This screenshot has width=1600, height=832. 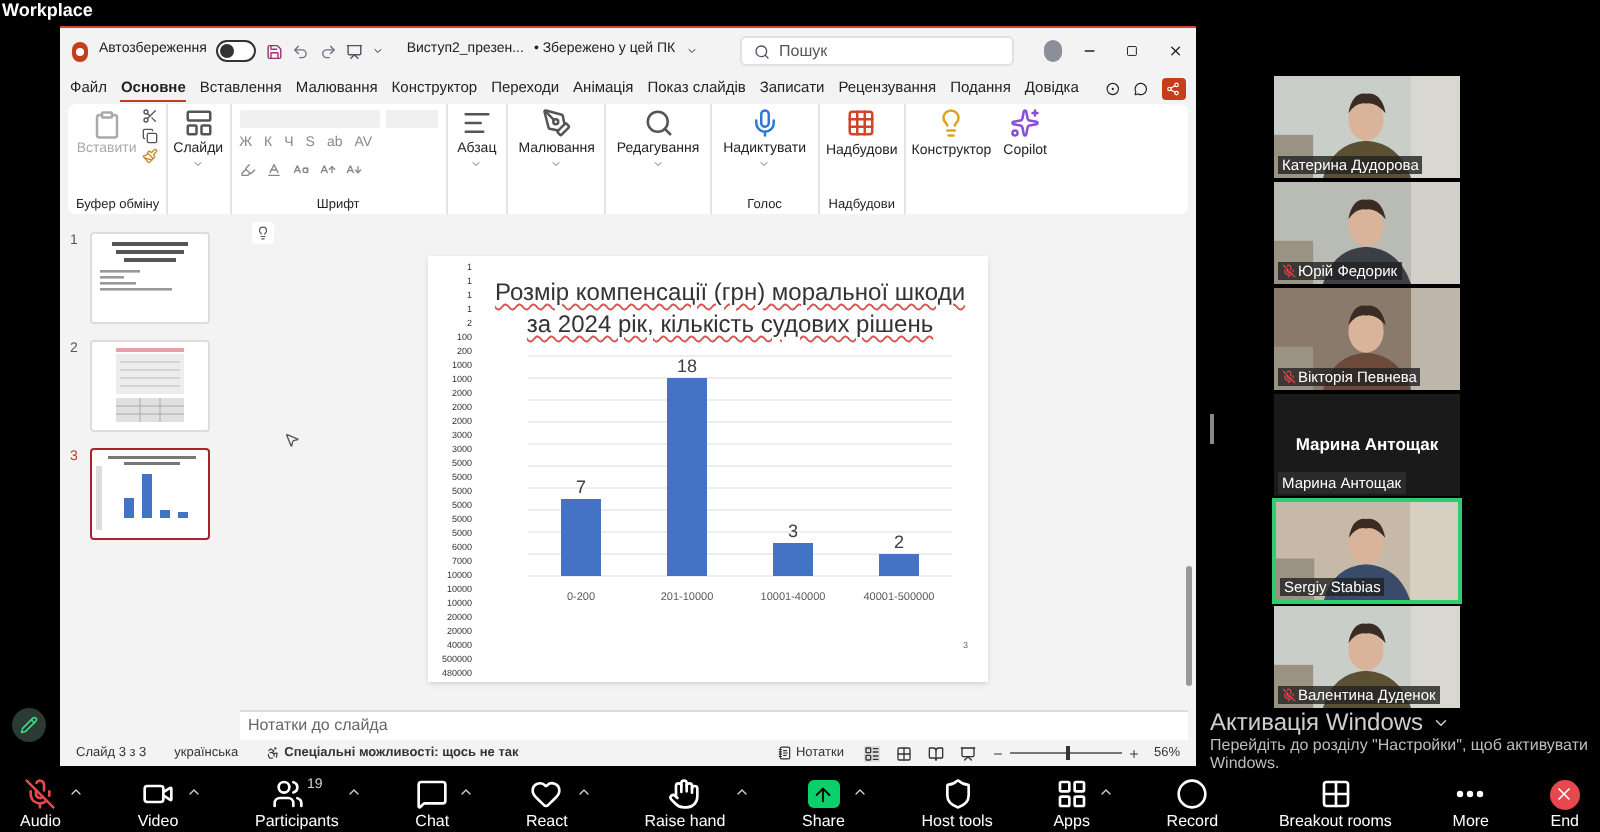 I want to click on data-label: 7, so click(x=581, y=487).